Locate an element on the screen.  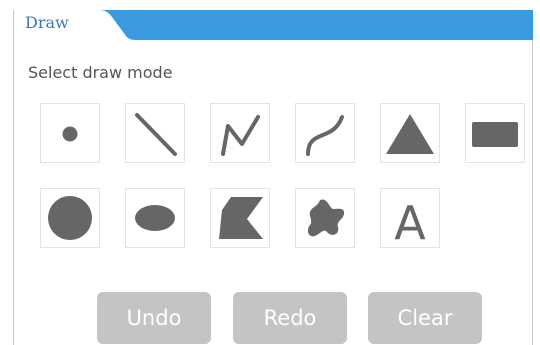
text-glyph: A is located at coordinates (410, 221).